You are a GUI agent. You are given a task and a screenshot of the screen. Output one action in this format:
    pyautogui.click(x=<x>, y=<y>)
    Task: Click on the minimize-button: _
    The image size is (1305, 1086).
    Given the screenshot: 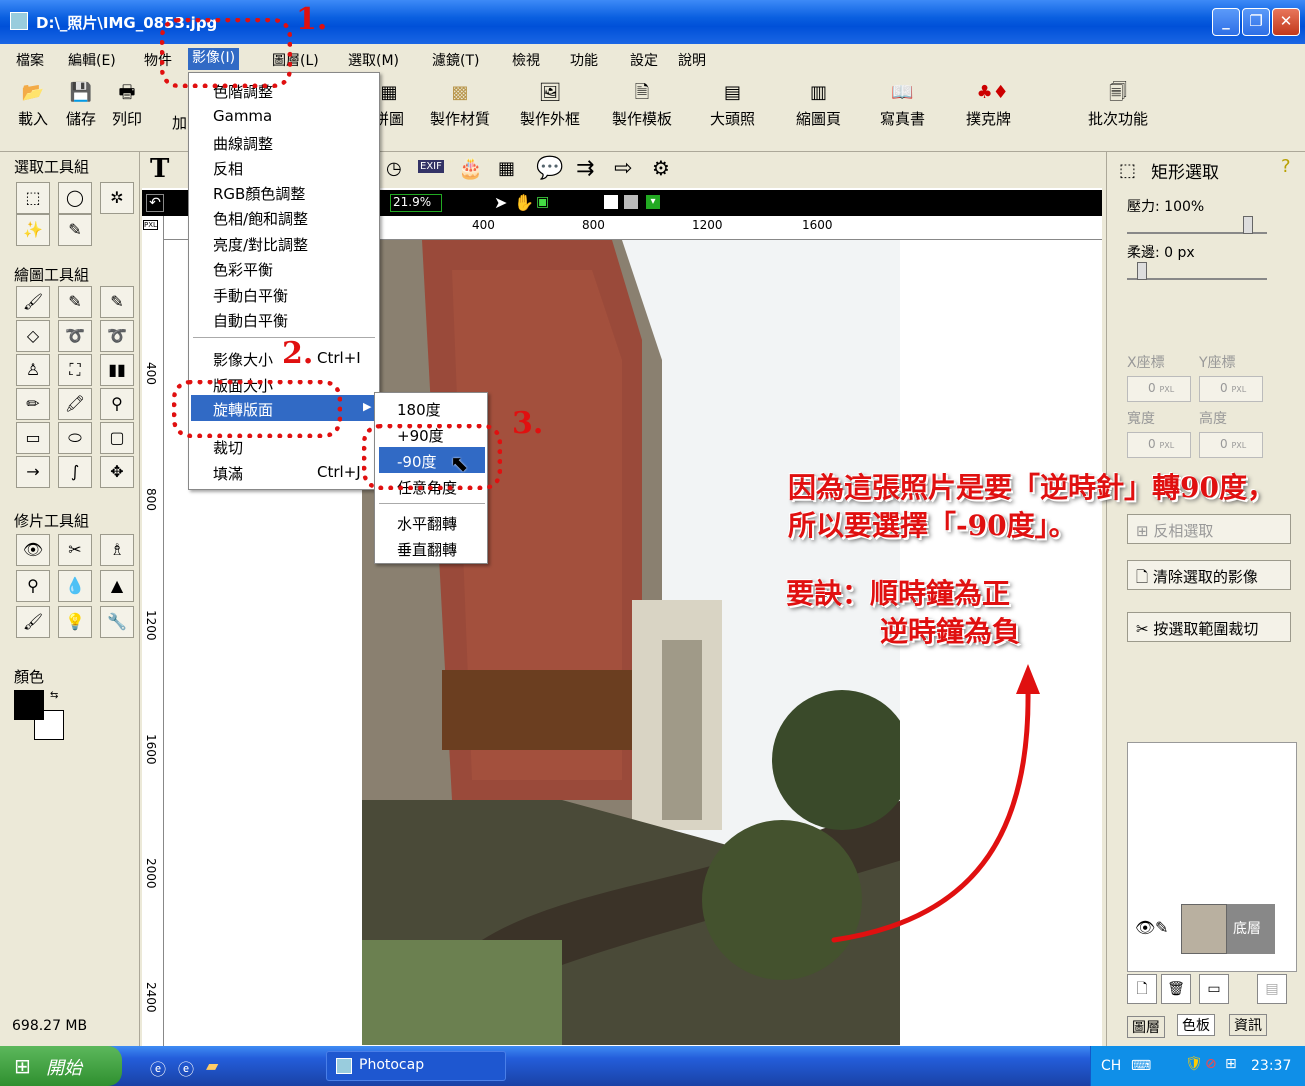 What is the action you would take?
    pyautogui.click(x=1226, y=22)
    